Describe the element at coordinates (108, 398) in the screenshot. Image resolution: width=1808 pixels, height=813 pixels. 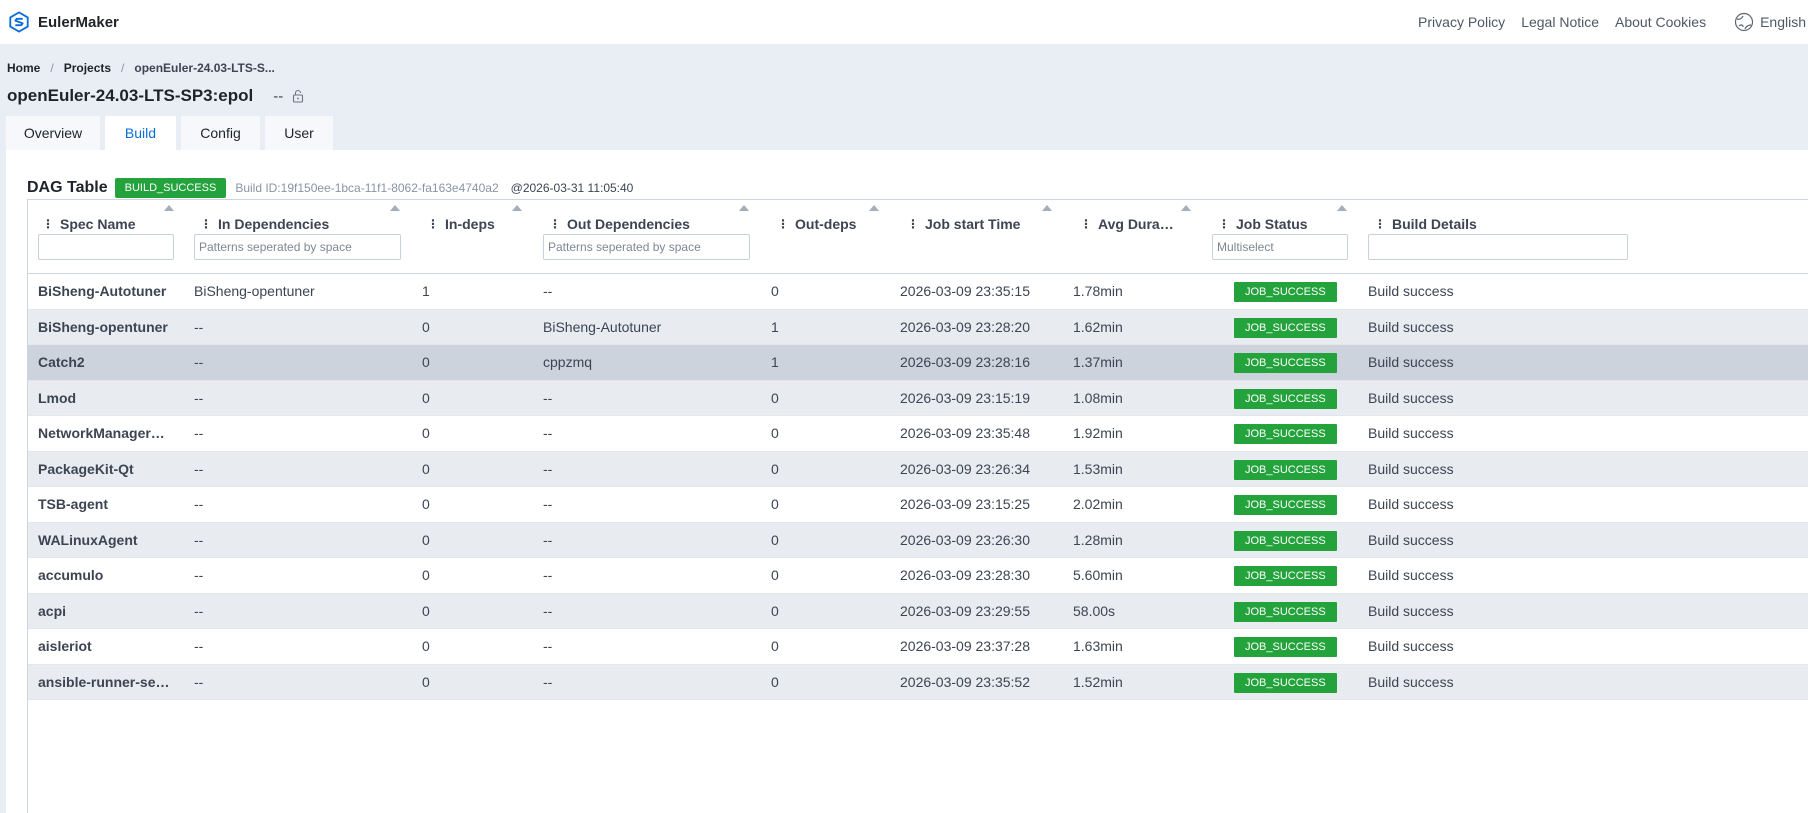
I see `spec-name-cell: Lmod` at that location.